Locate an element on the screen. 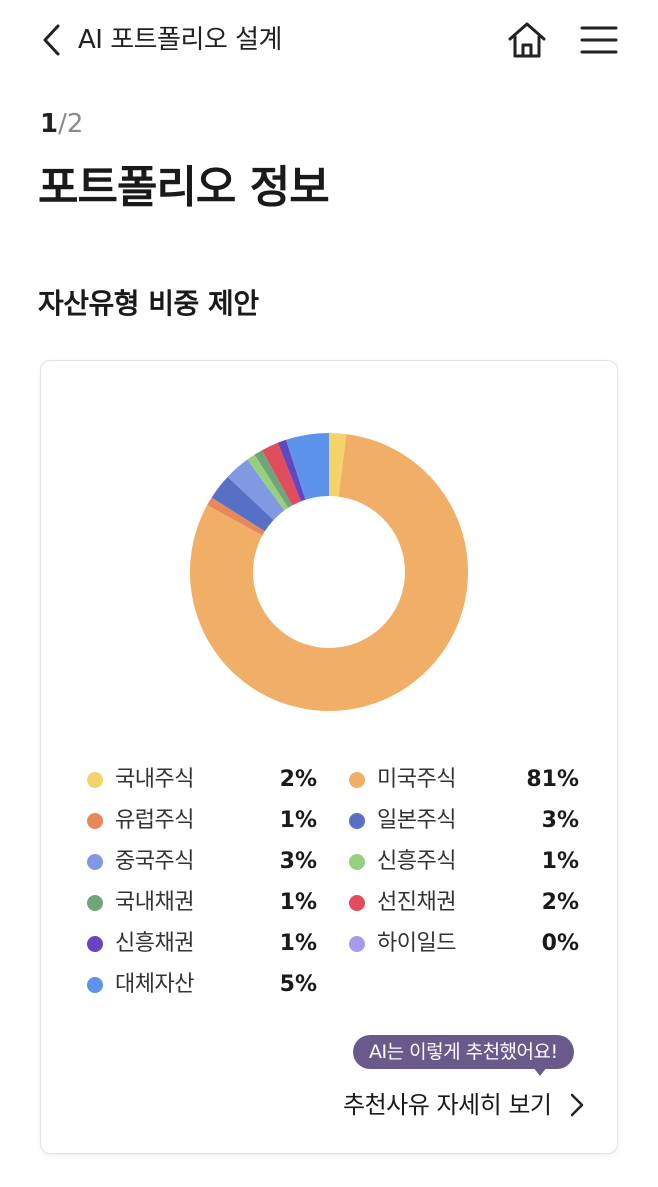  top-bar: AI 포트폴리오 설계 is located at coordinates (329, 40).